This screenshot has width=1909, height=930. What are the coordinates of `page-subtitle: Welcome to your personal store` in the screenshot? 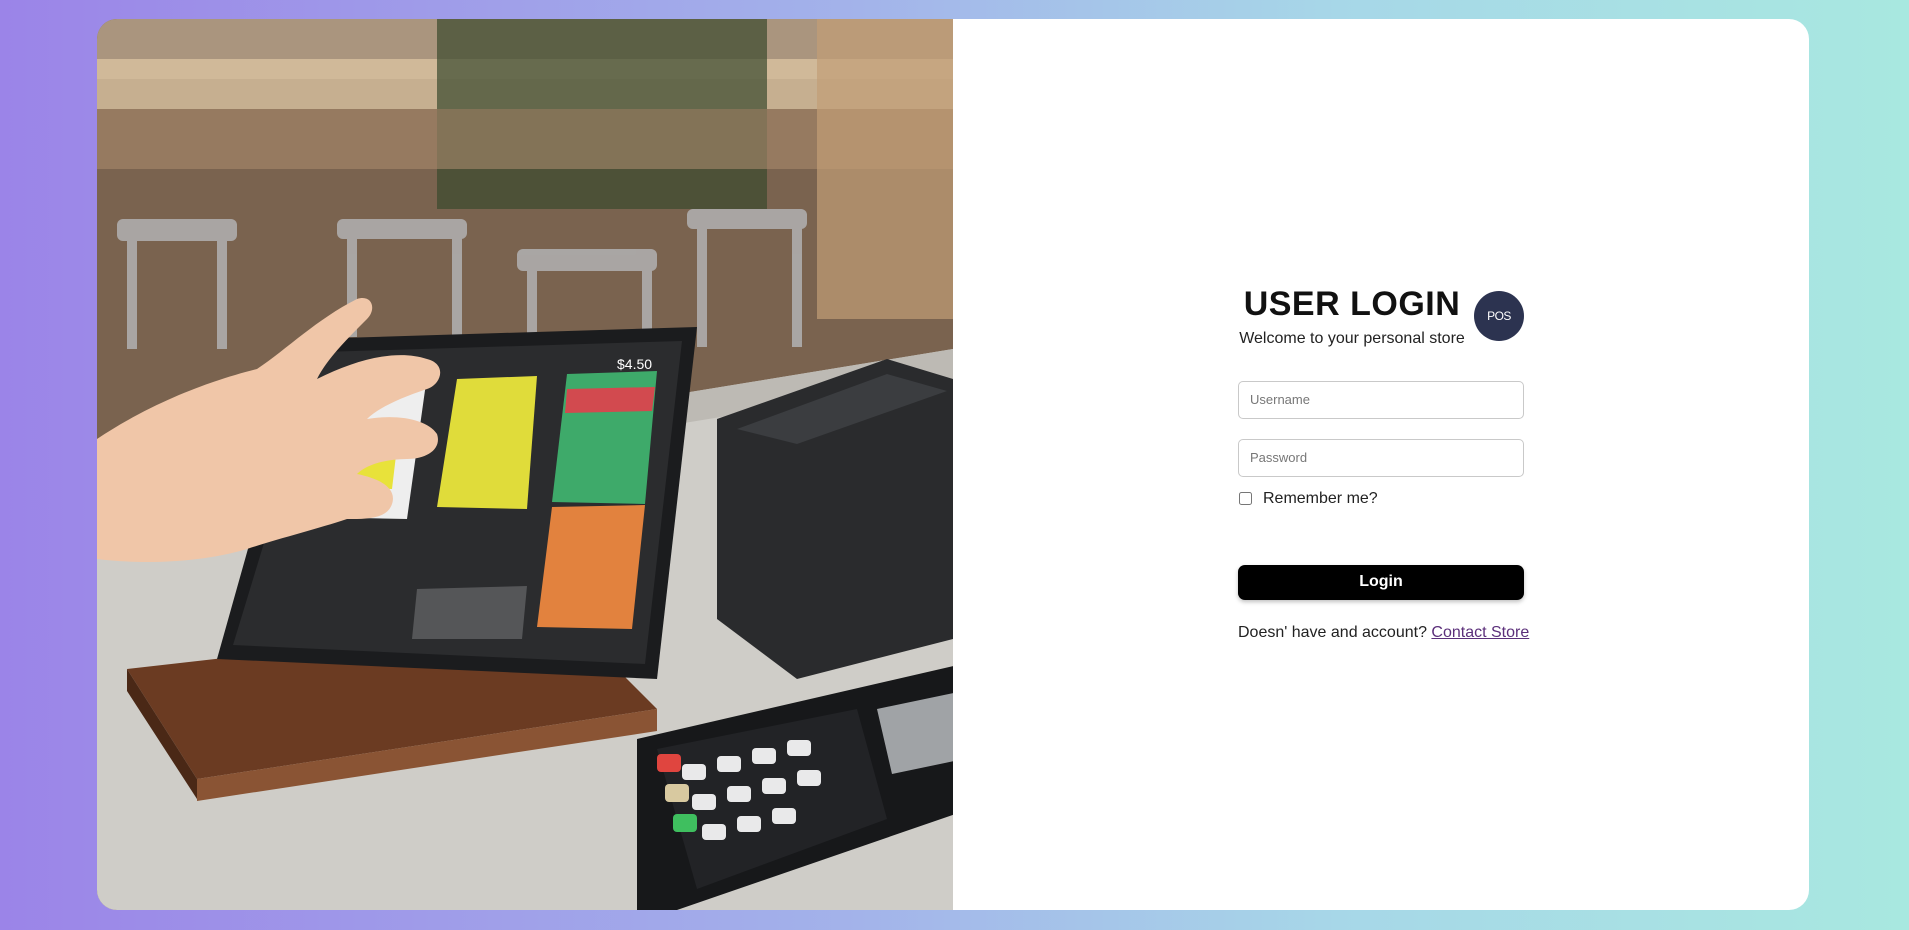 It's located at (1352, 338).